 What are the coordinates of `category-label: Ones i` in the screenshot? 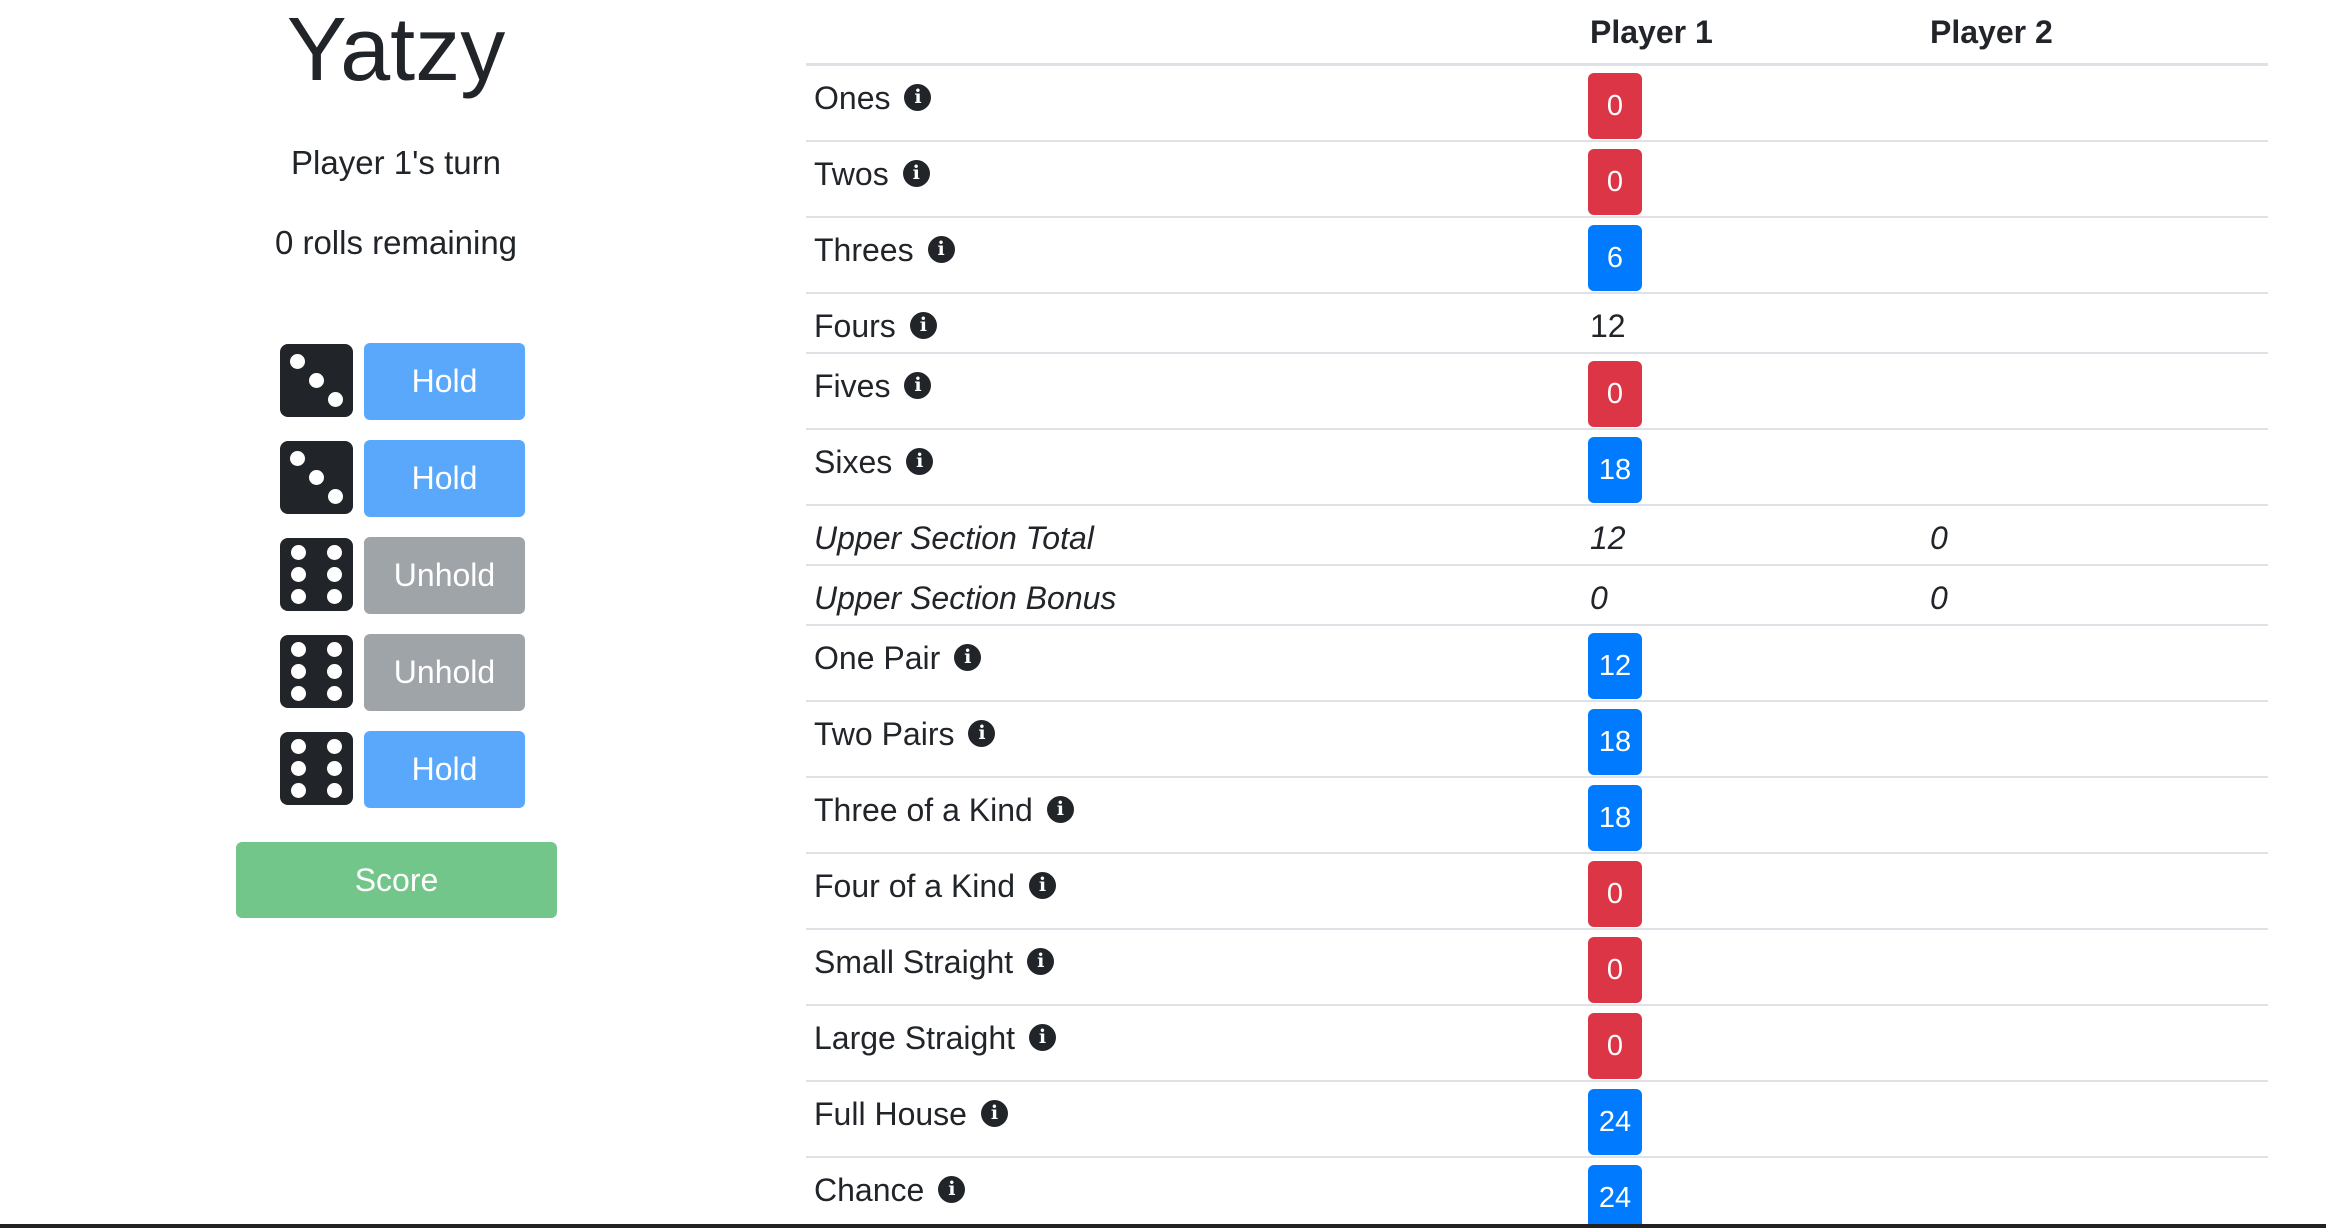 It's located at (873, 98).